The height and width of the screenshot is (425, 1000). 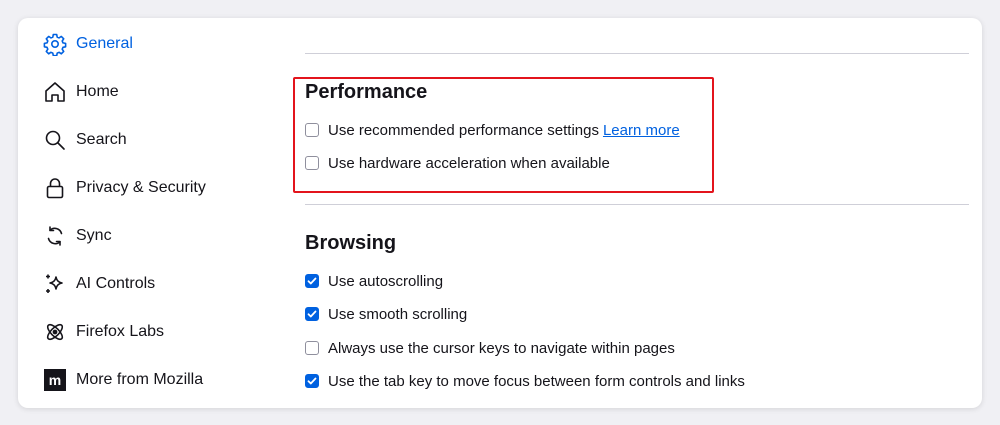 What do you see at coordinates (55, 140) in the screenshot?
I see `search-icon` at bounding box center [55, 140].